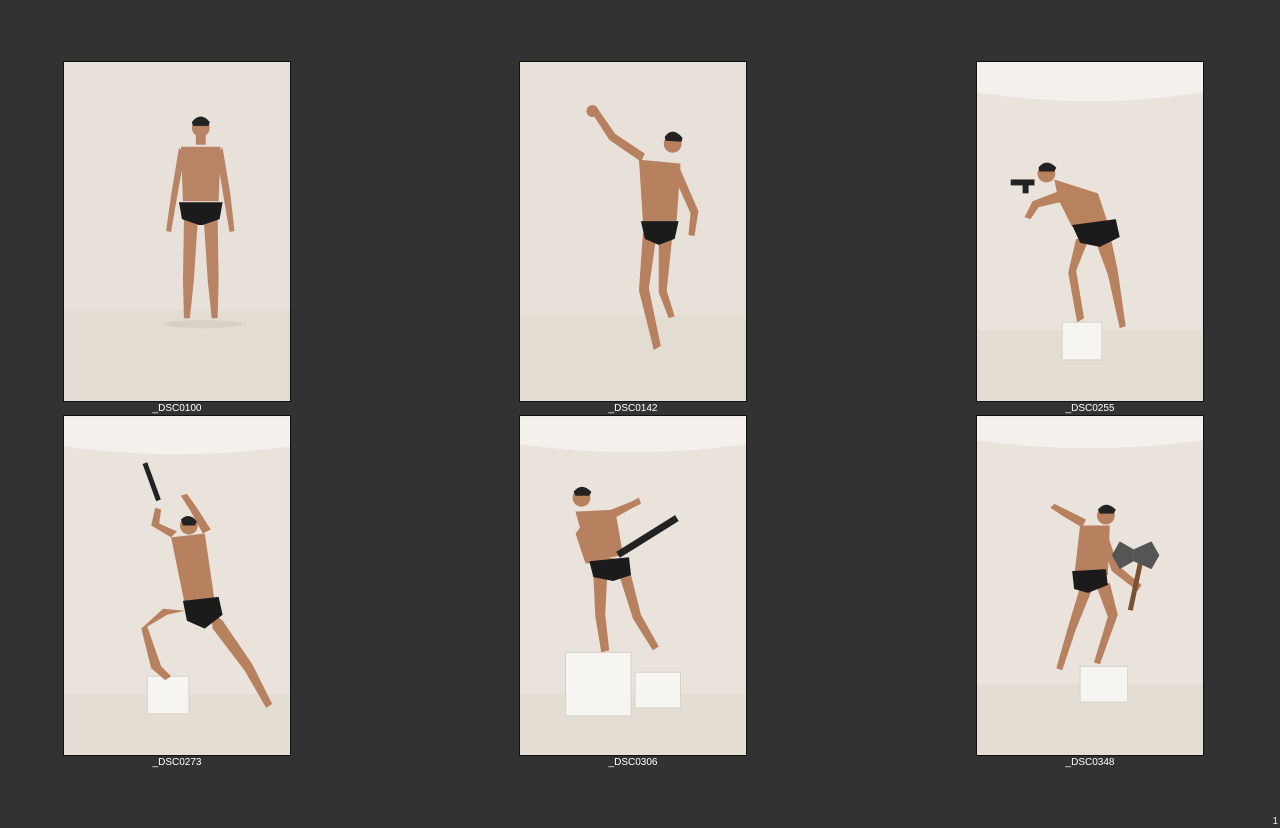 The width and height of the screenshot is (1280, 828). What do you see at coordinates (177, 408) in the screenshot?
I see `photo-caption: _DSC0100` at bounding box center [177, 408].